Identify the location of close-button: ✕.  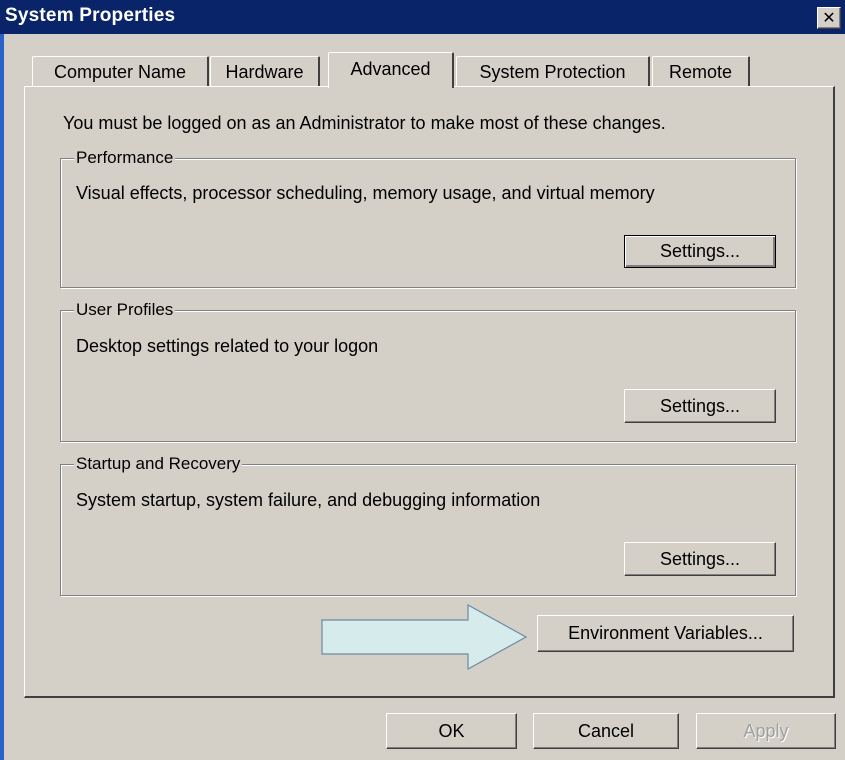
(829, 18).